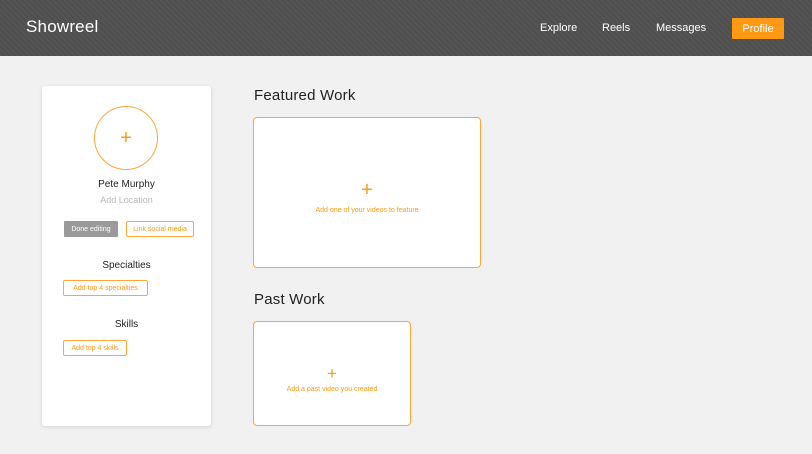 The width and height of the screenshot is (812, 454). I want to click on featured-prompt: Add one of your videos to feature, so click(367, 210).